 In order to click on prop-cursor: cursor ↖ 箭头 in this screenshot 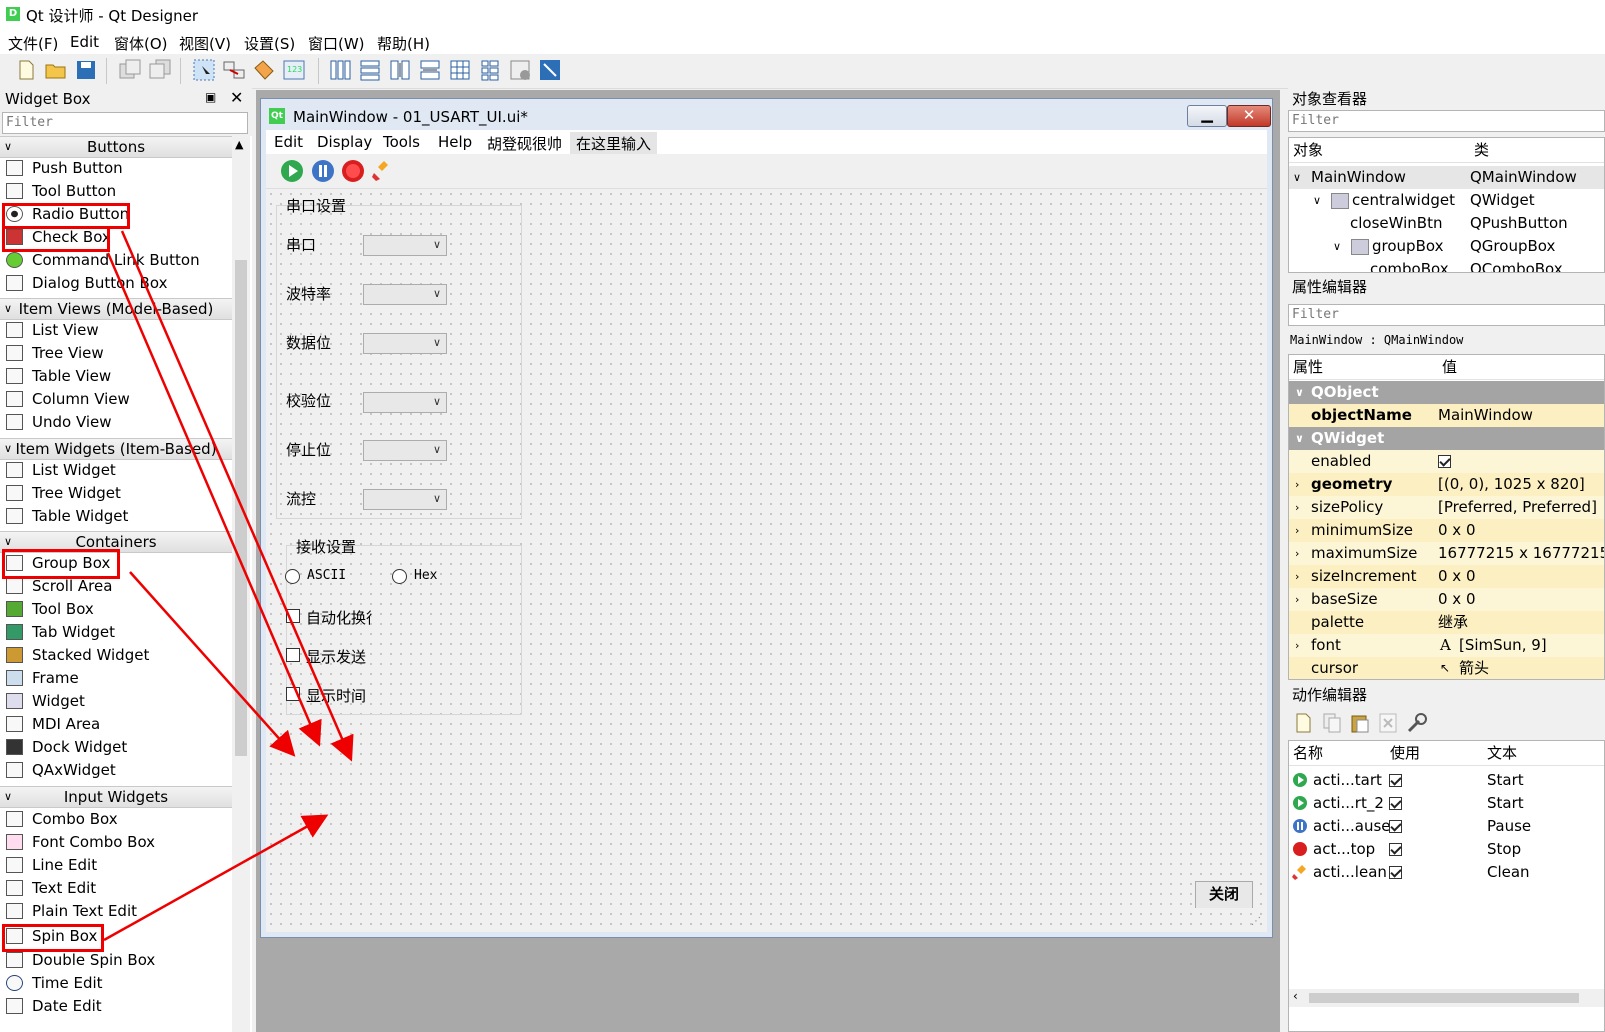, I will do `click(1446, 668)`.